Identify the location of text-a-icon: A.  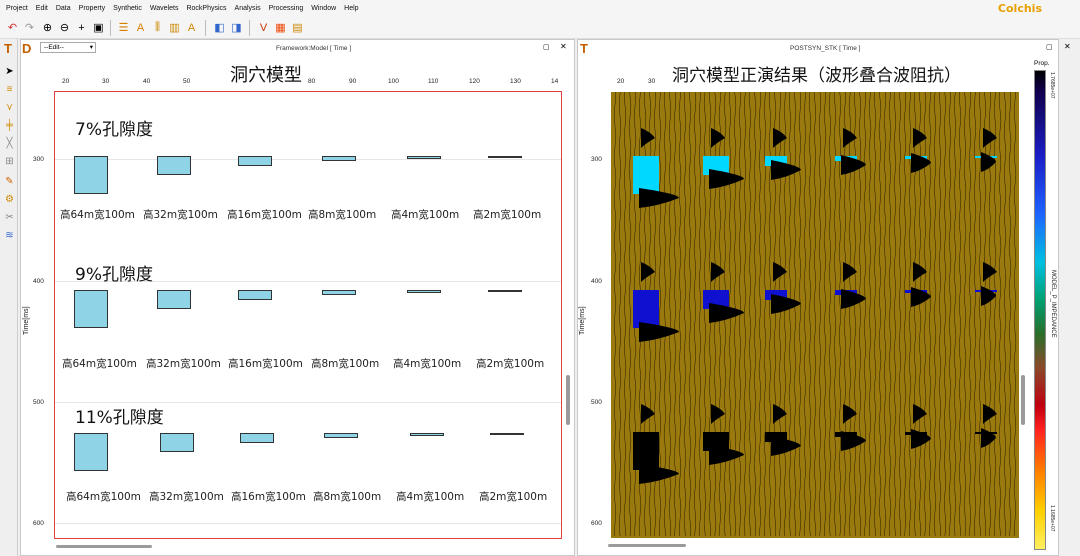
(140, 27).